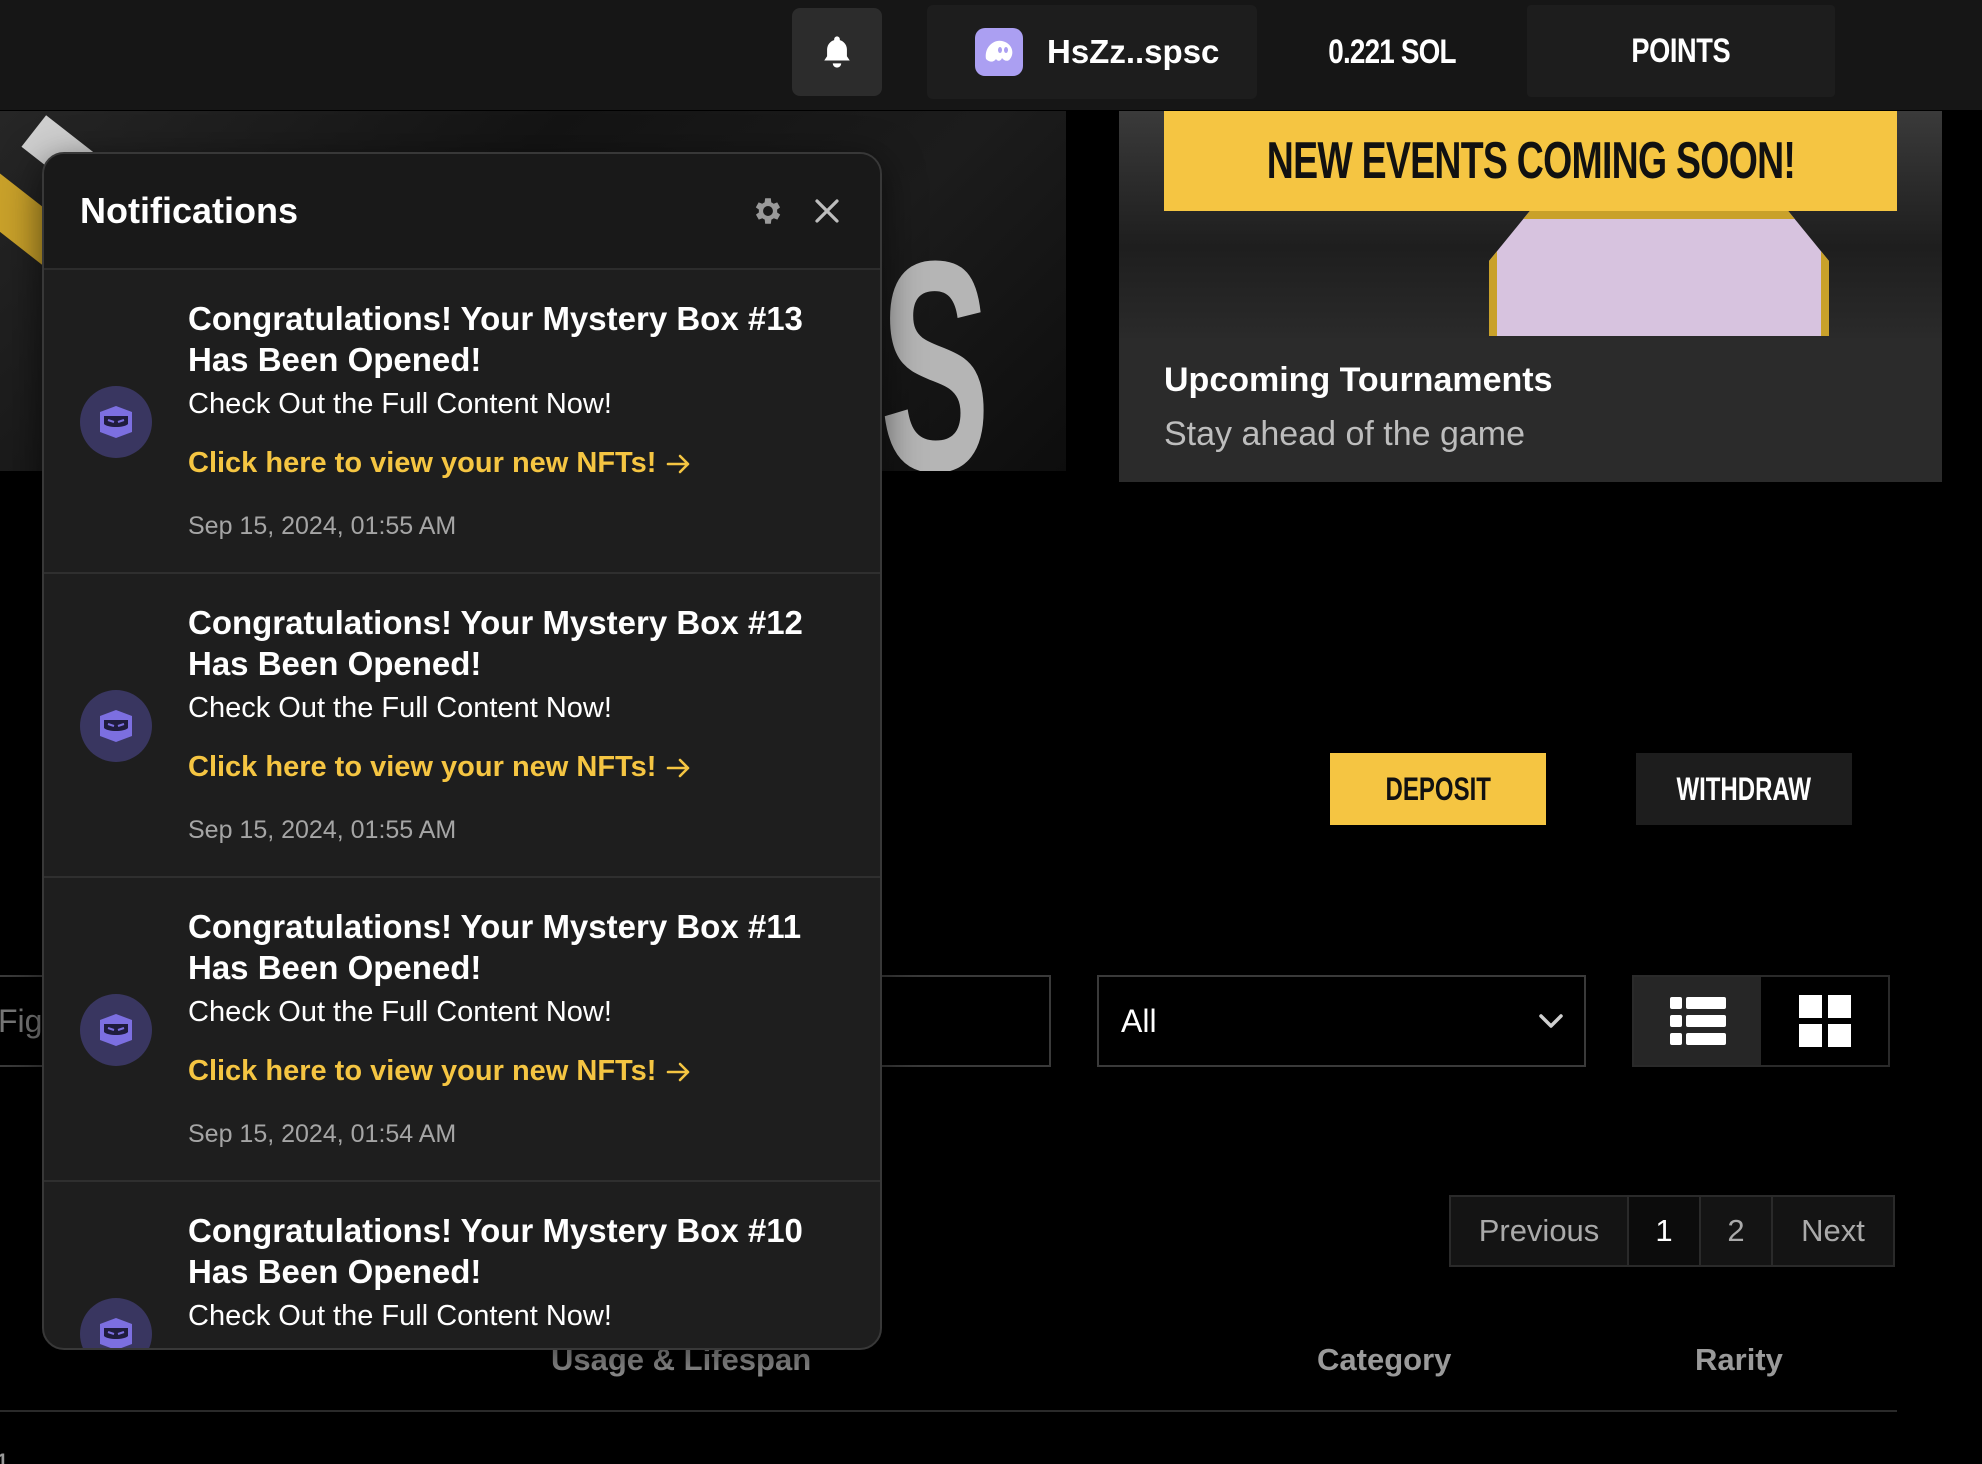 This screenshot has width=1982, height=1464. Describe the element at coordinates (5, 1456) in the screenshot. I see `table-row-index: 1` at that location.